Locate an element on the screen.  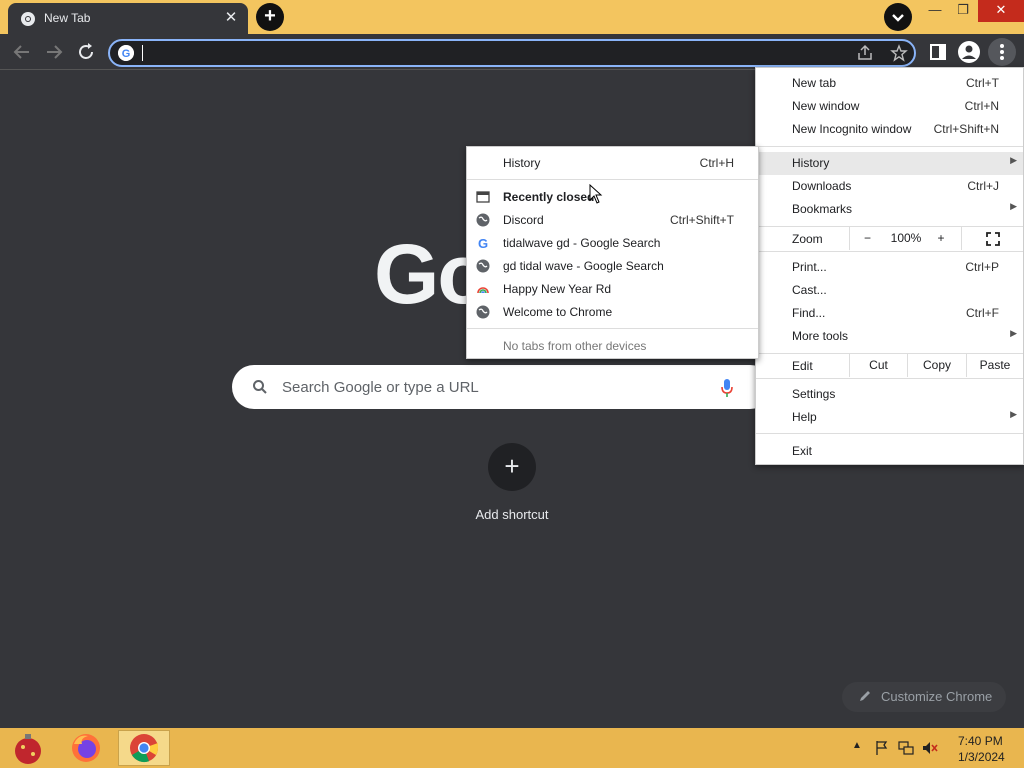
text-cursor is located at coordinates (142, 53).